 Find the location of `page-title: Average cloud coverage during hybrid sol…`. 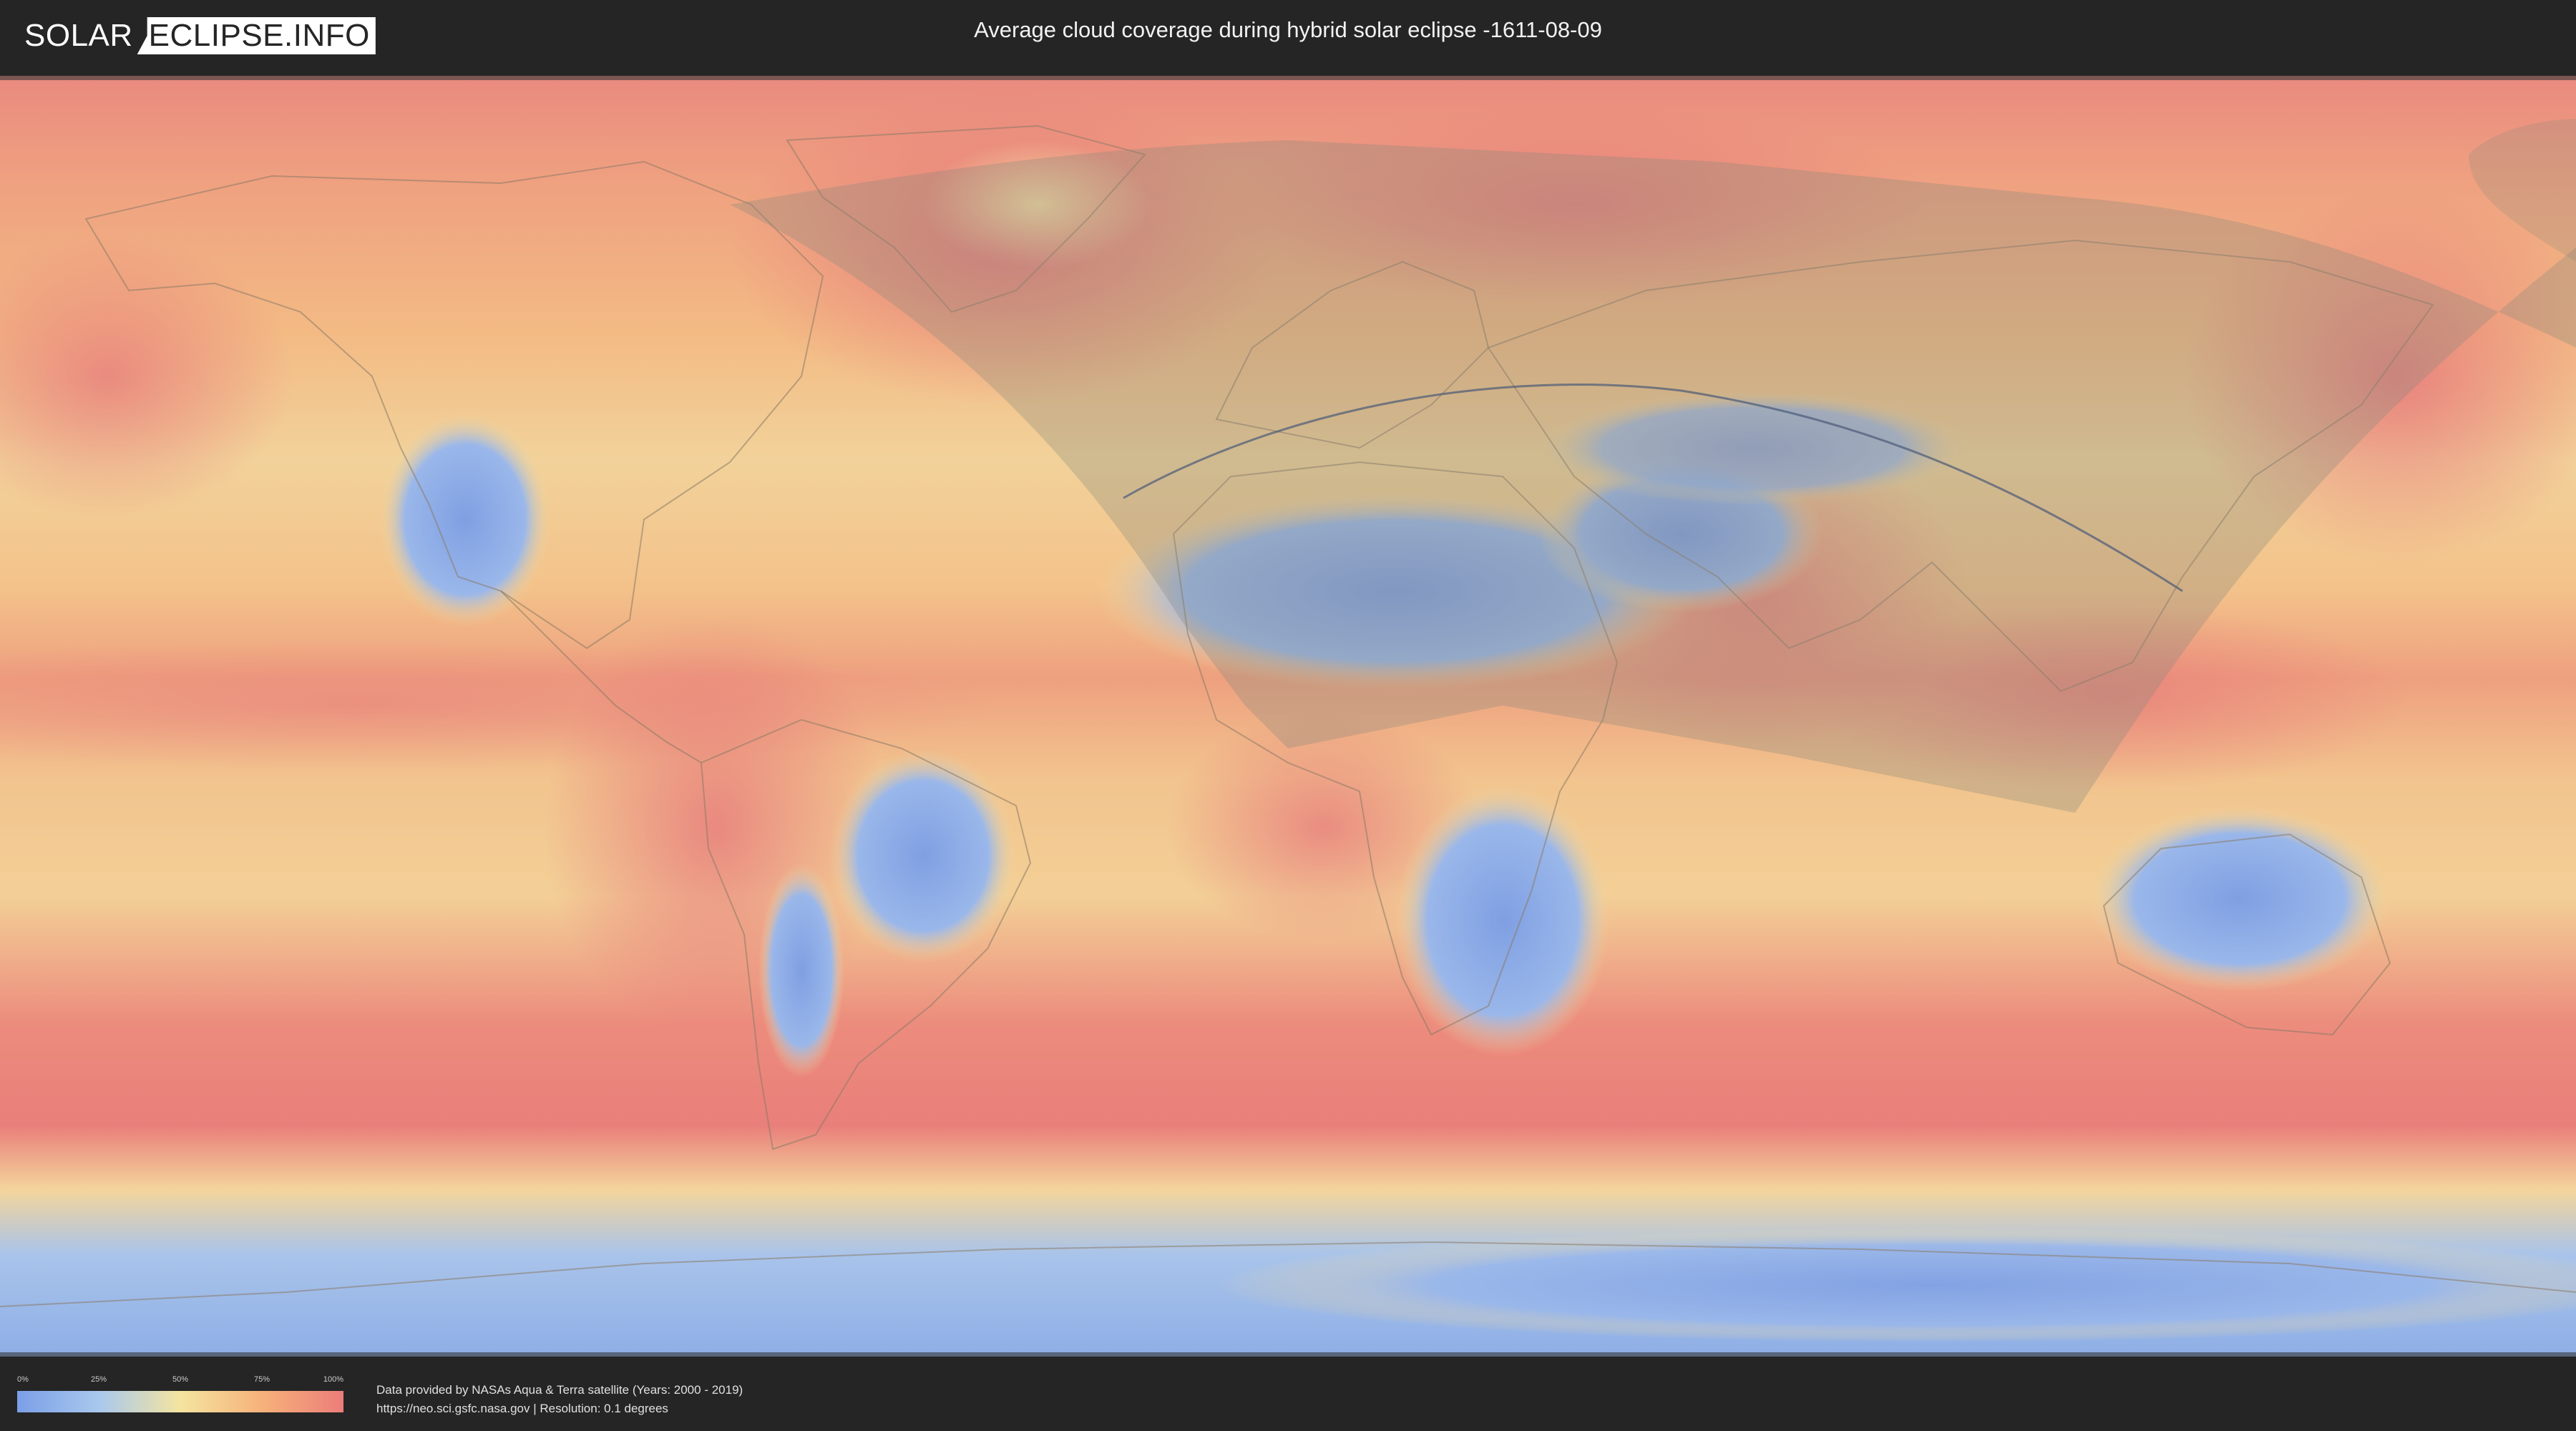

page-title: Average cloud coverage during hybrid sol… is located at coordinates (1288, 30).